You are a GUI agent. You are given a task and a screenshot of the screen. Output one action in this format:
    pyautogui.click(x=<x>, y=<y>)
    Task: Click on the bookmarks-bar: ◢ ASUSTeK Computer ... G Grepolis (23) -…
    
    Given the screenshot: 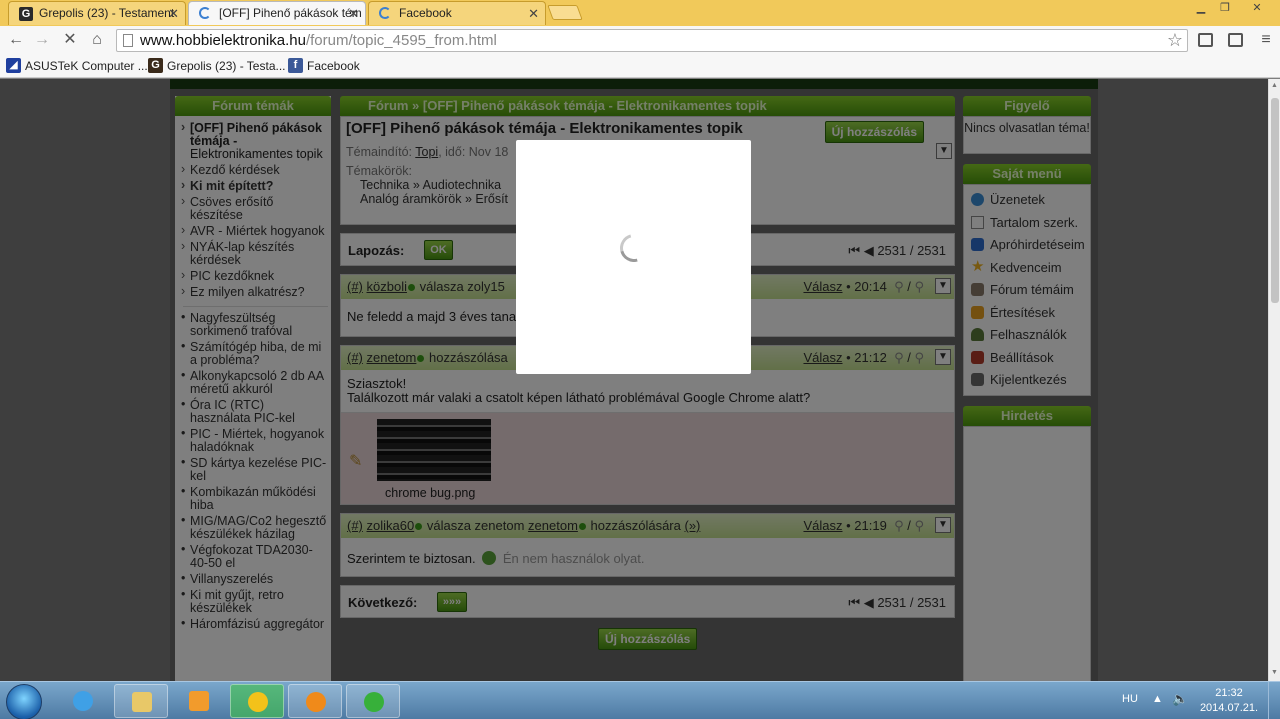 What is the action you would take?
    pyautogui.click(x=640, y=66)
    